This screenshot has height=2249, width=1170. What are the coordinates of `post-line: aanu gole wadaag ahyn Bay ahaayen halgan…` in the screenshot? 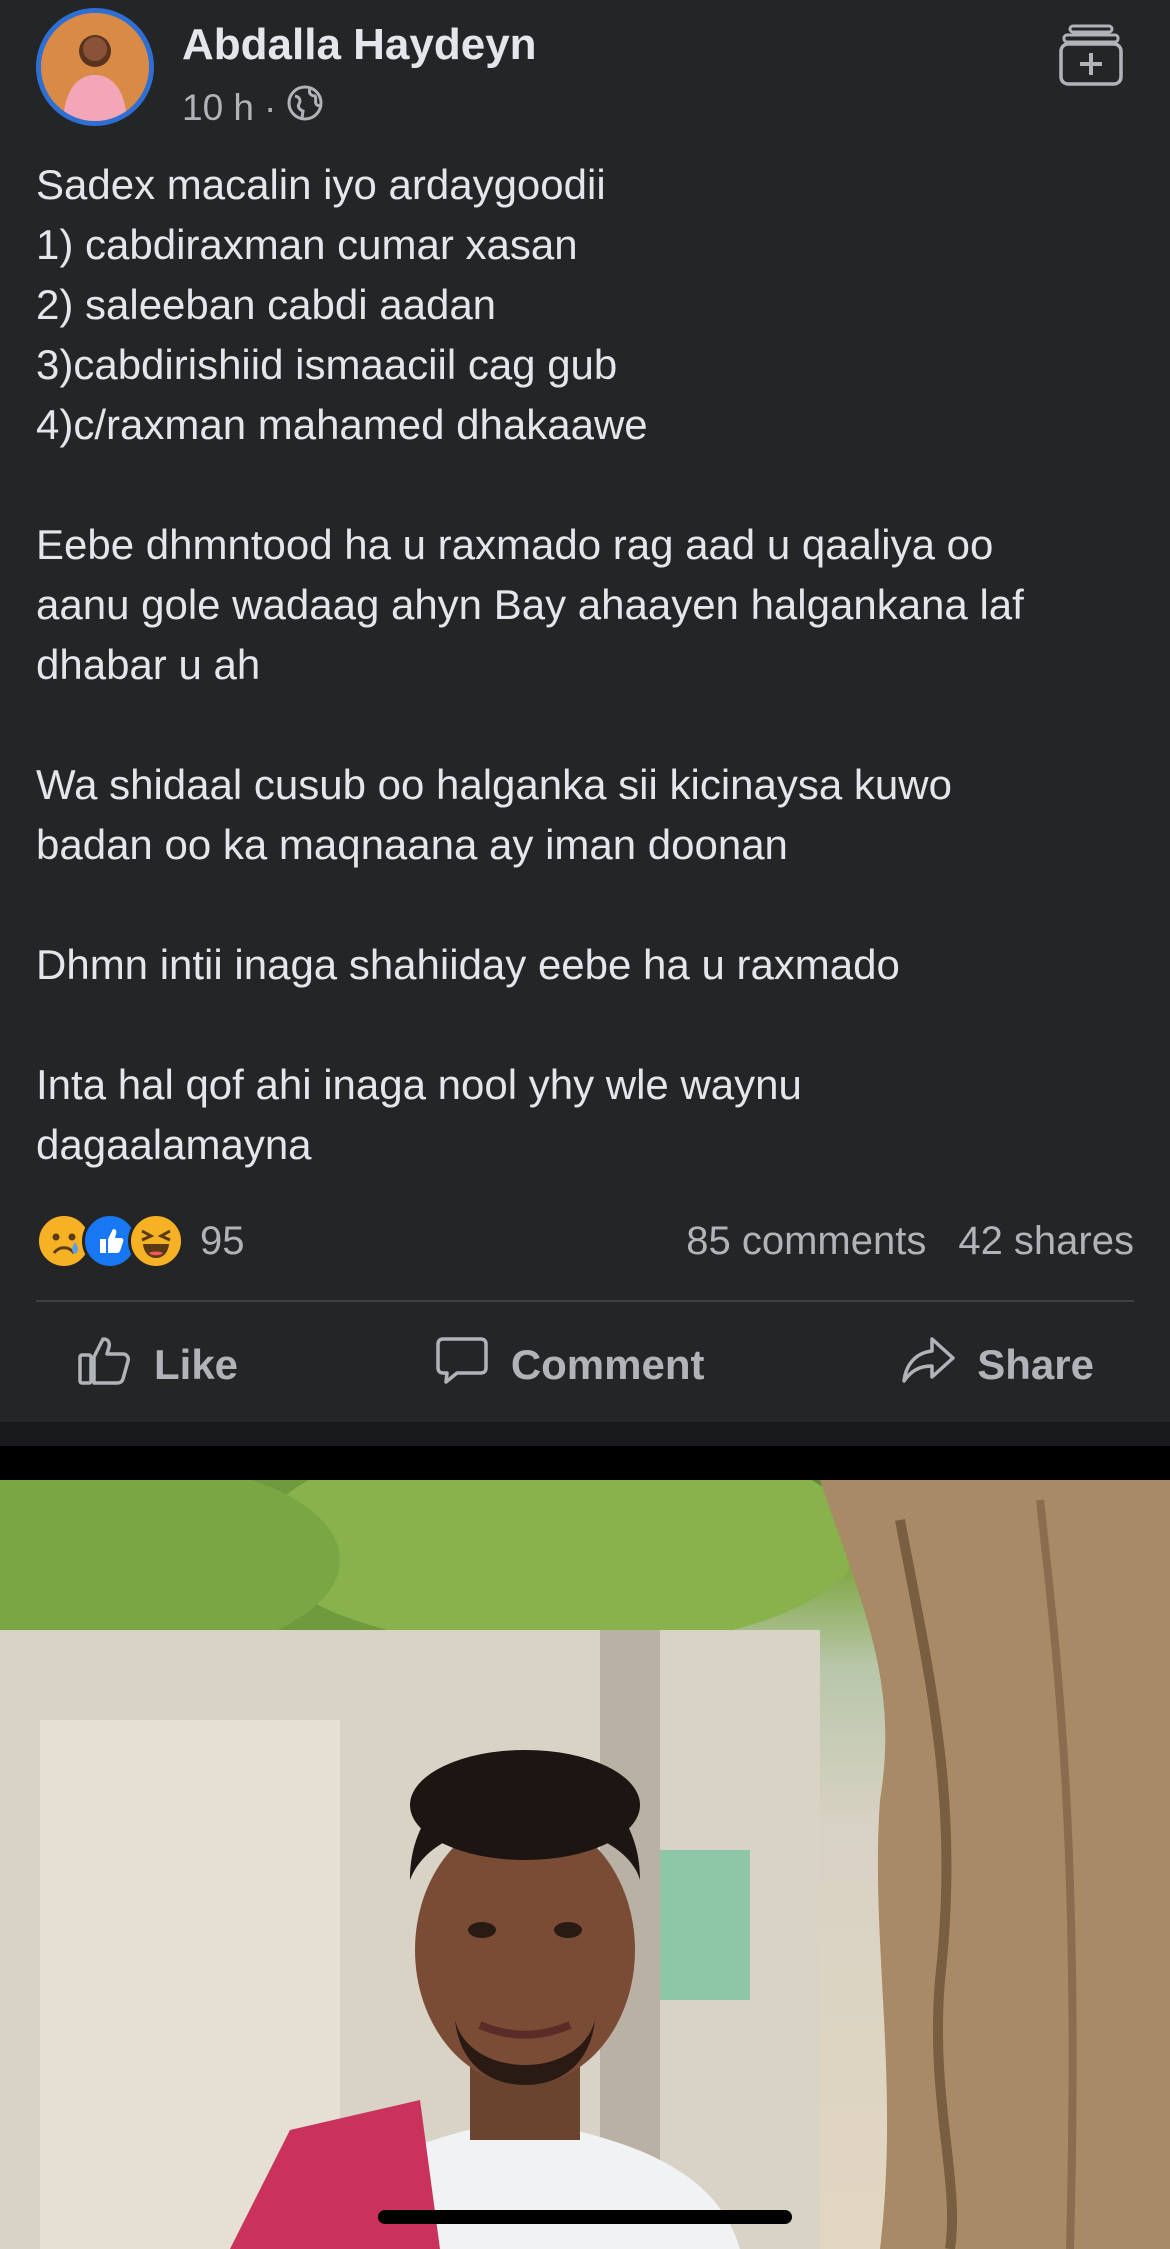 It's located at (530, 604).